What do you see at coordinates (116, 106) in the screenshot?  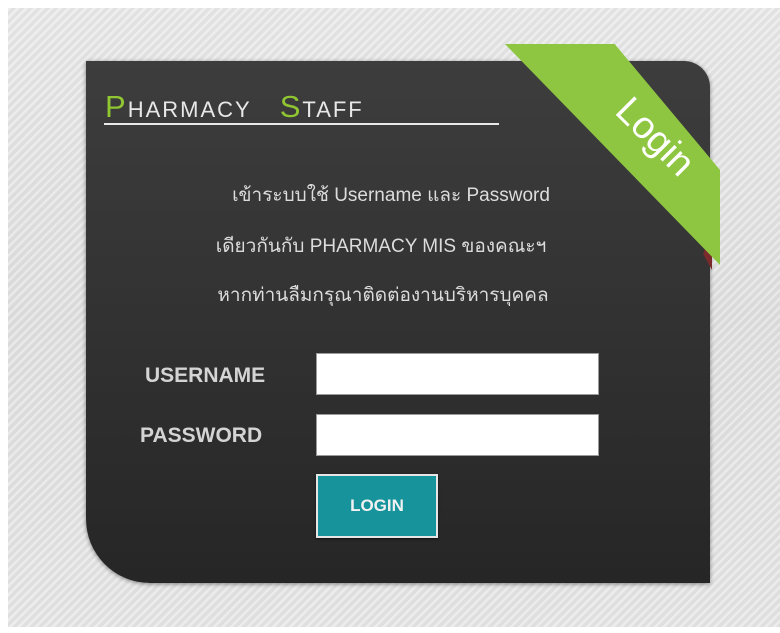 I see `title-initial-p: P` at bounding box center [116, 106].